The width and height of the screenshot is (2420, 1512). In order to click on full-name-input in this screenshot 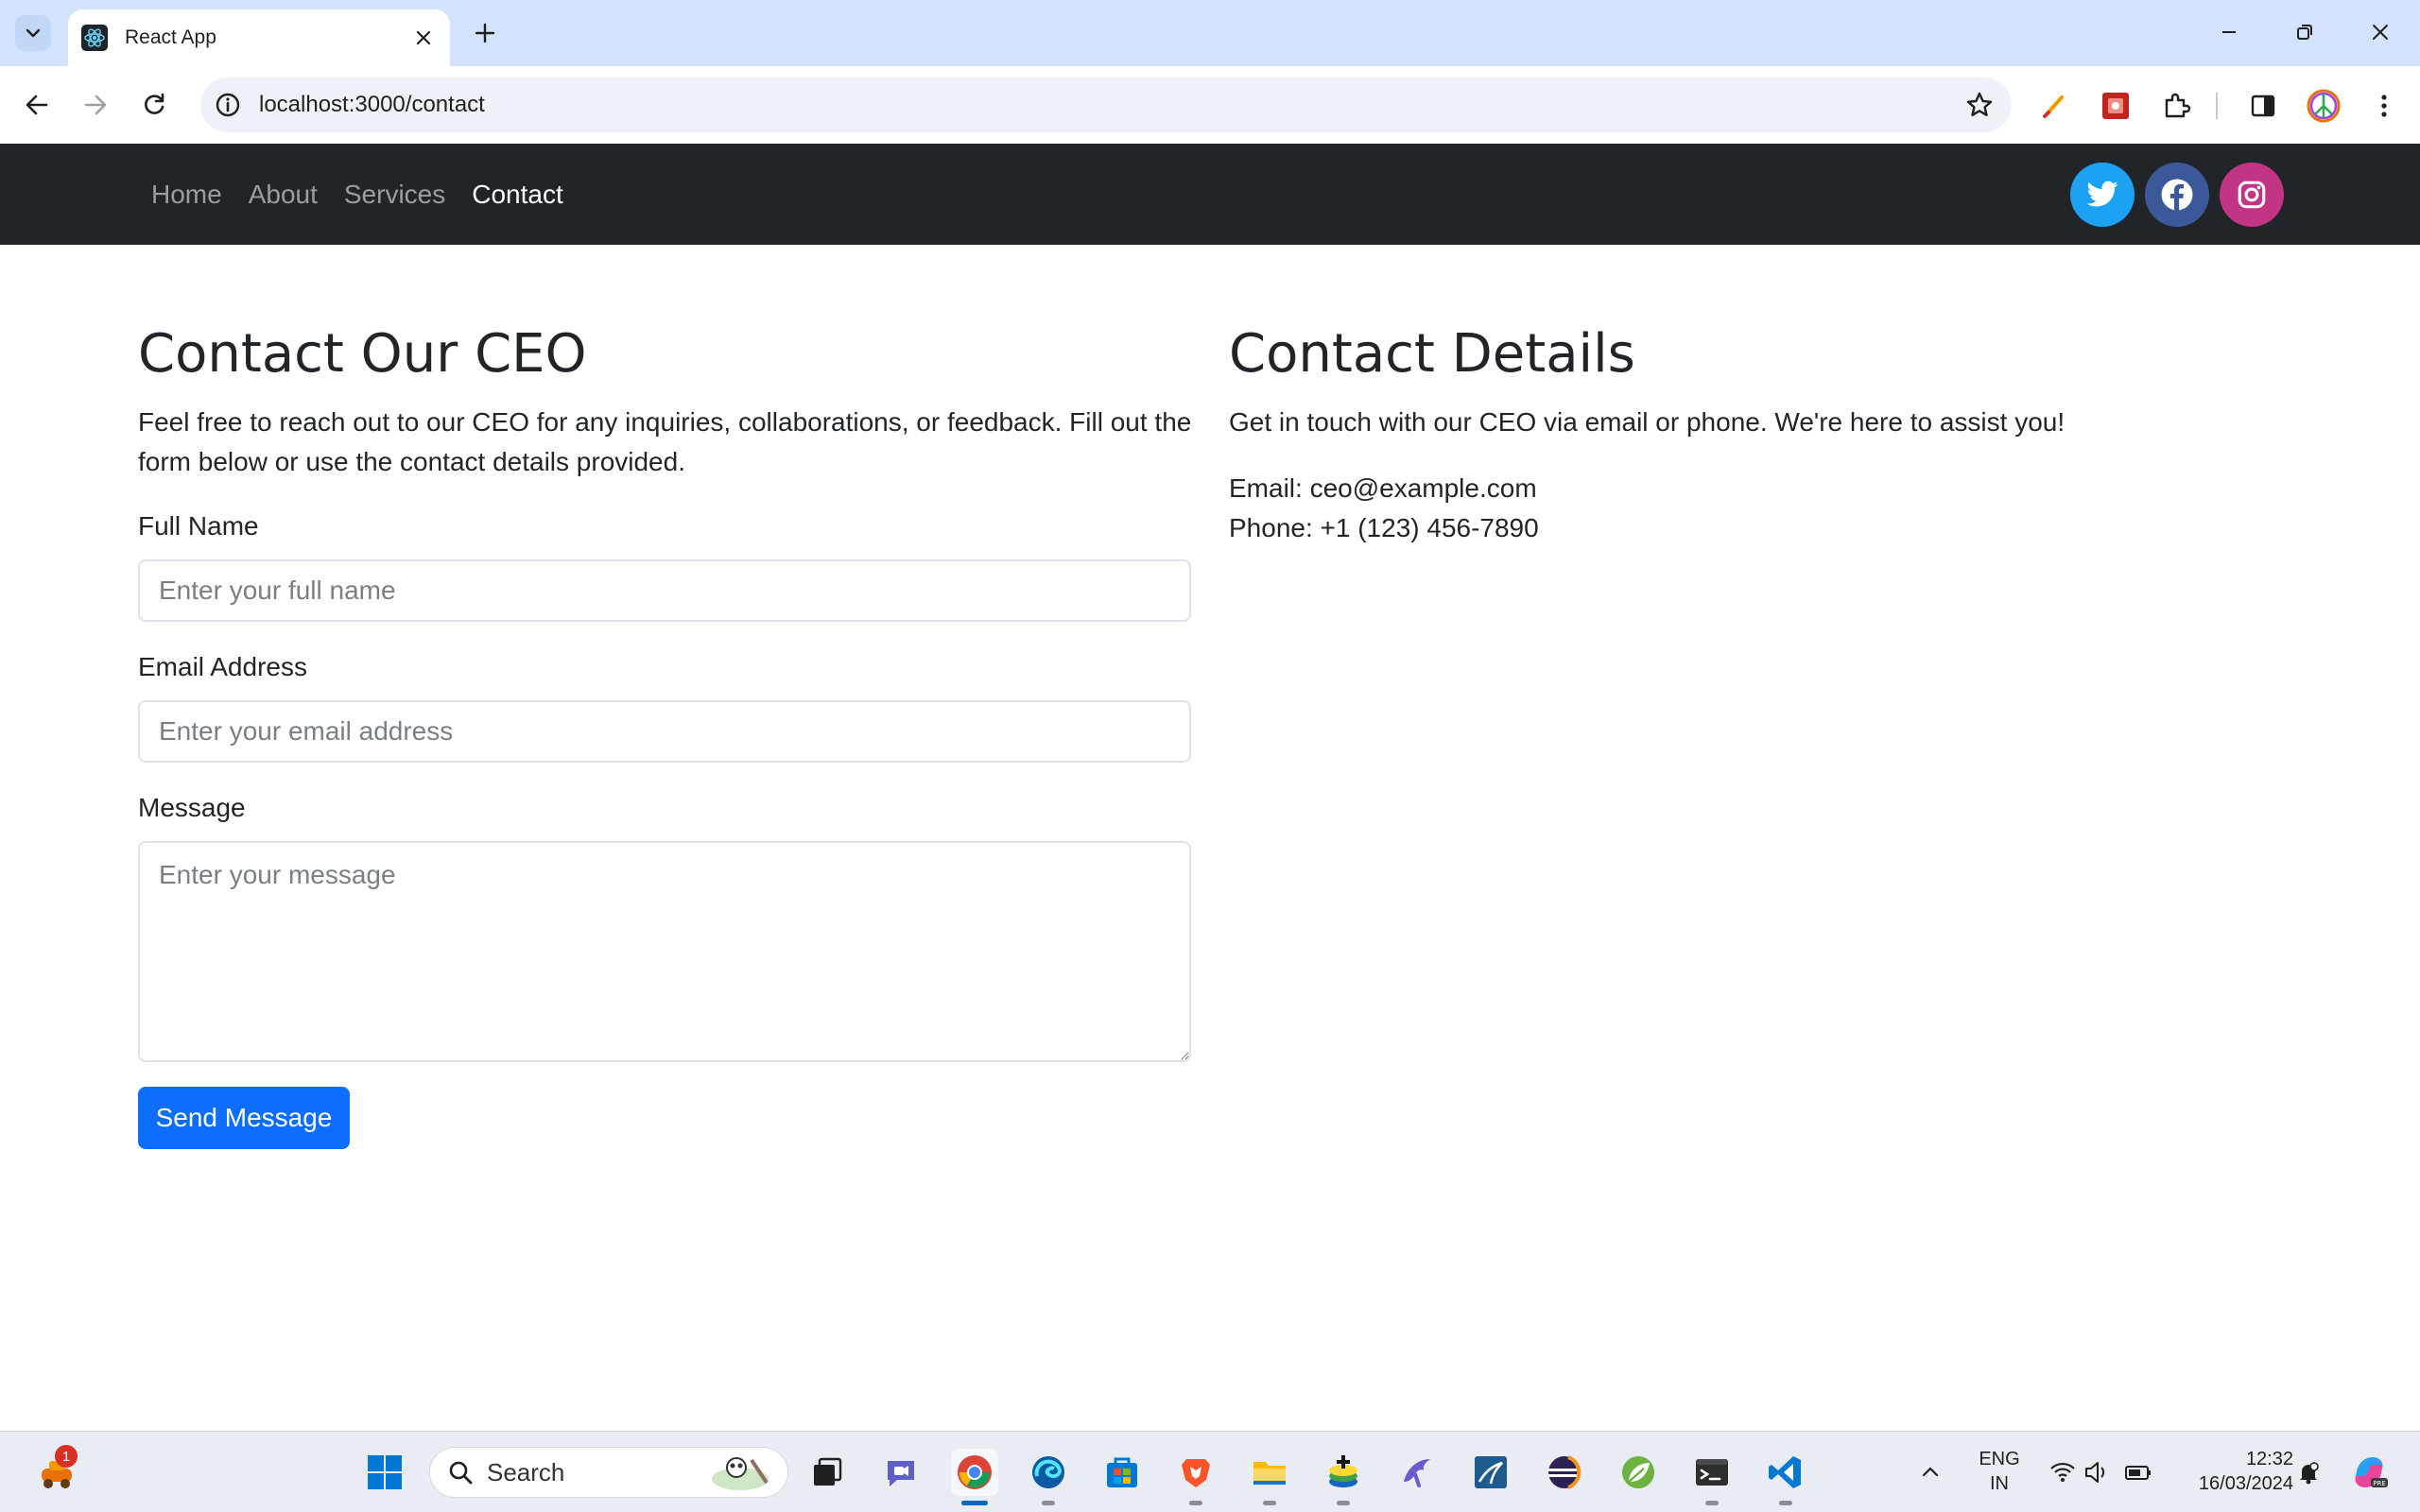, I will do `click(664, 590)`.